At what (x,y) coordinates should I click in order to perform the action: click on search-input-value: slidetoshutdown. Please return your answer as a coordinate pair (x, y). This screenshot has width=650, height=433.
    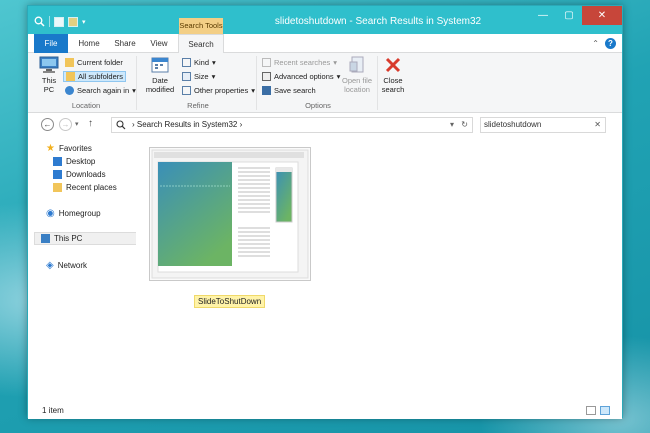
    Looking at the image, I should click on (513, 124).